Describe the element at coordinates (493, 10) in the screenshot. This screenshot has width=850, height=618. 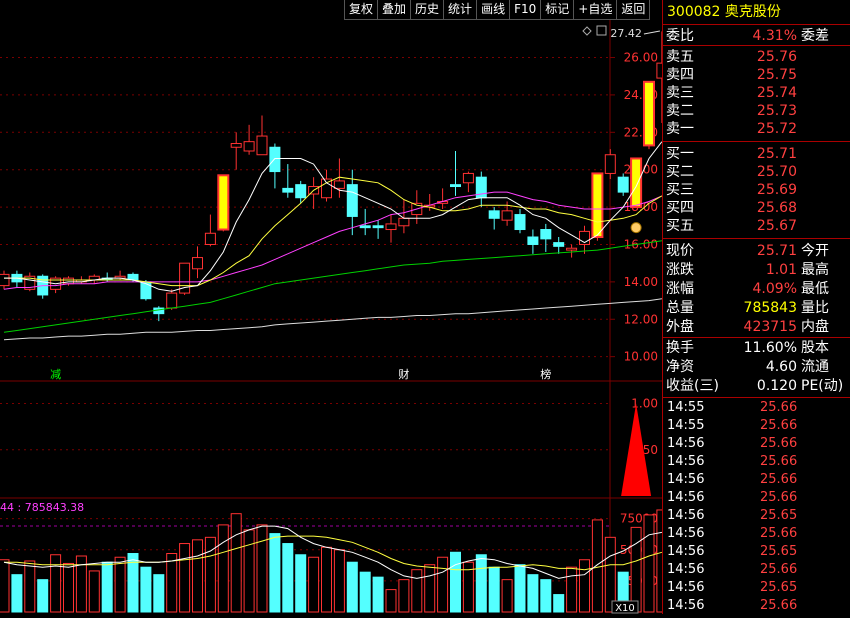
I see `toolbar-item-4: 画线` at that location.